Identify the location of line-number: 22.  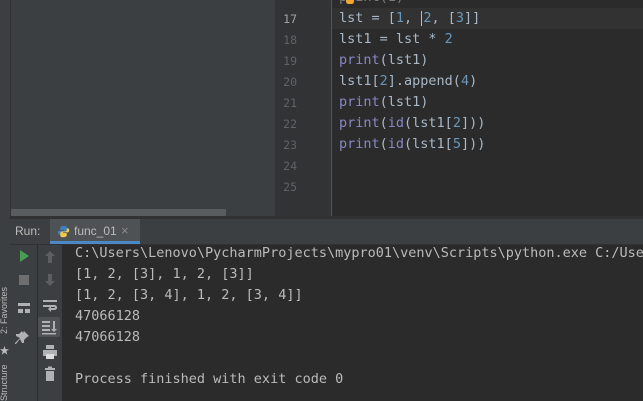
(290, 124).